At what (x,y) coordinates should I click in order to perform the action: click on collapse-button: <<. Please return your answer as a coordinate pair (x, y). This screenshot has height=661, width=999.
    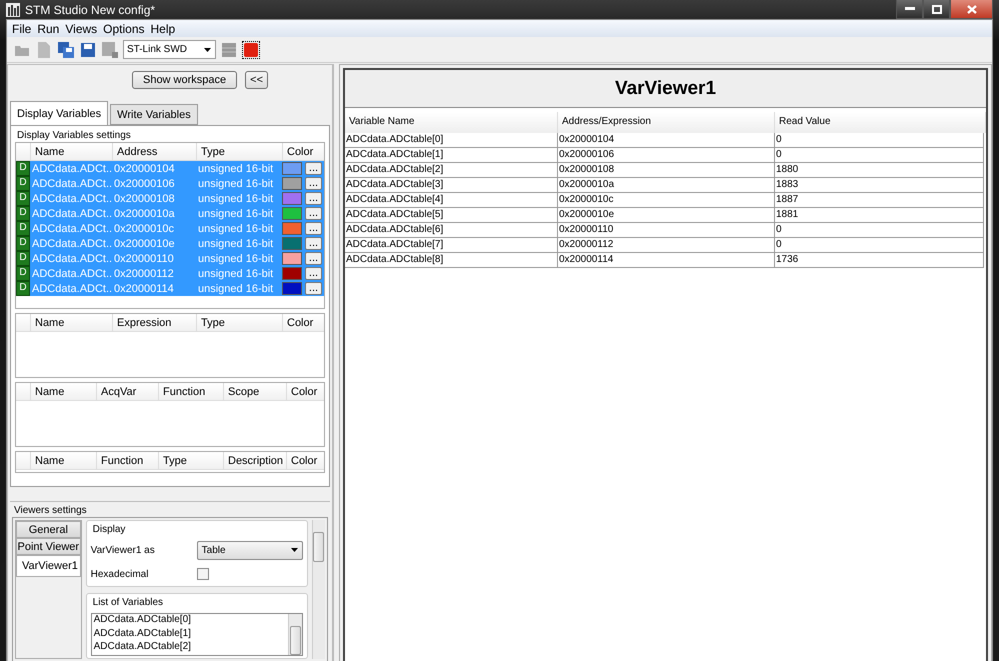
    Looking at the image, I should click on (256, 80).